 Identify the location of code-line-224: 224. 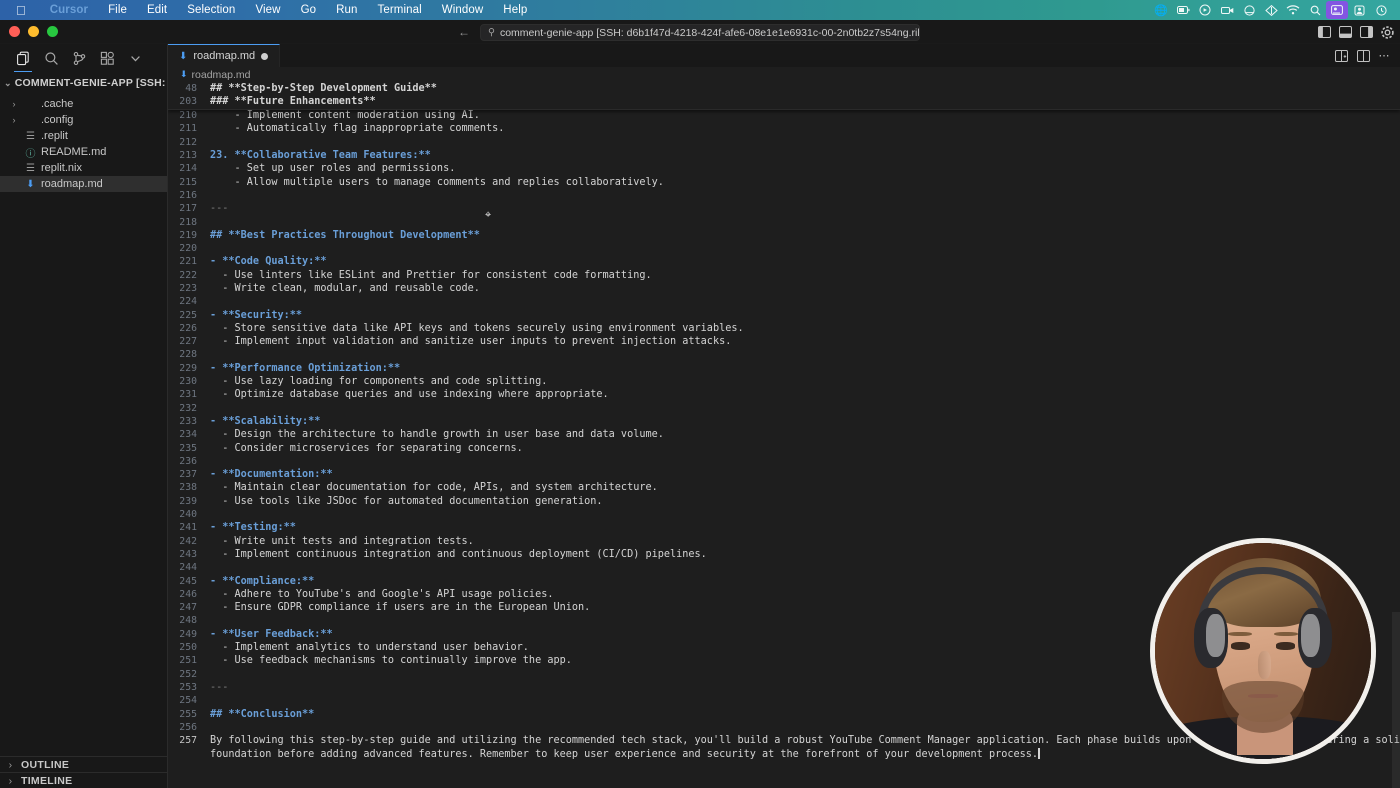
(784, 301).